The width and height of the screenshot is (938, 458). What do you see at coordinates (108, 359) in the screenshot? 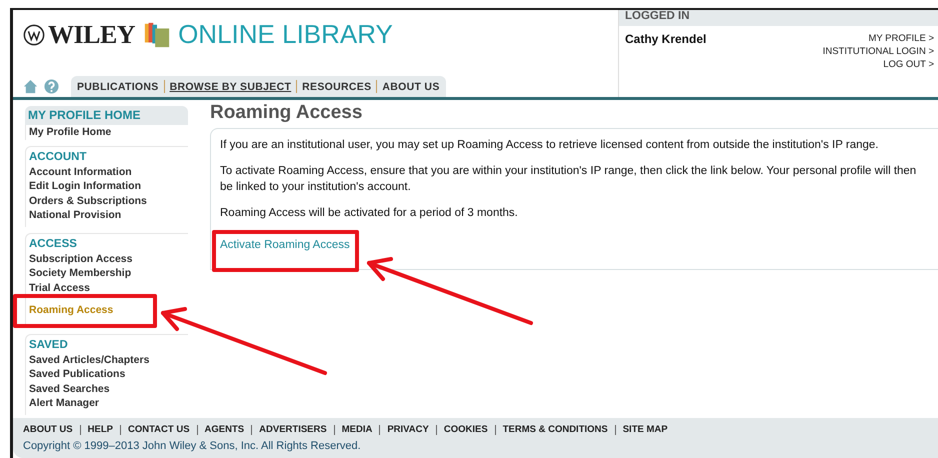
I see `sidebar-link: Saved Articles/Chapters` at bounding box center [108, 359].